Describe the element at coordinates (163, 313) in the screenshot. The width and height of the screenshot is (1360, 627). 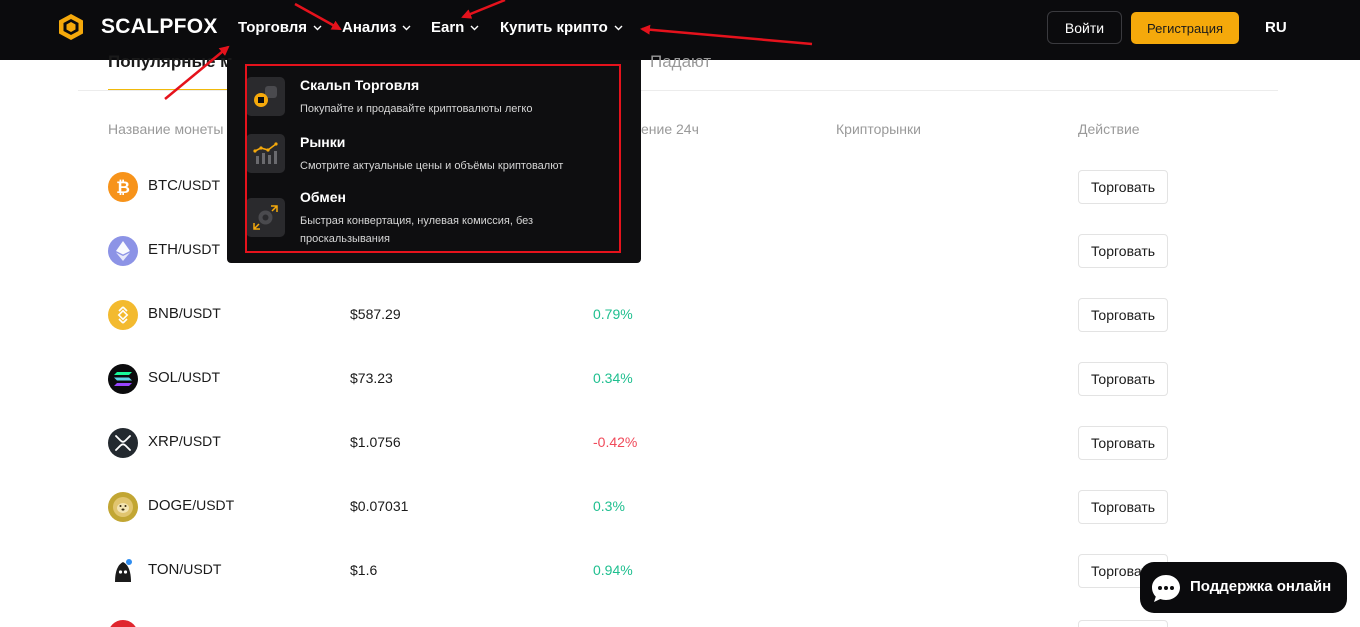
I see `coin-symbol: BNB` at that location.